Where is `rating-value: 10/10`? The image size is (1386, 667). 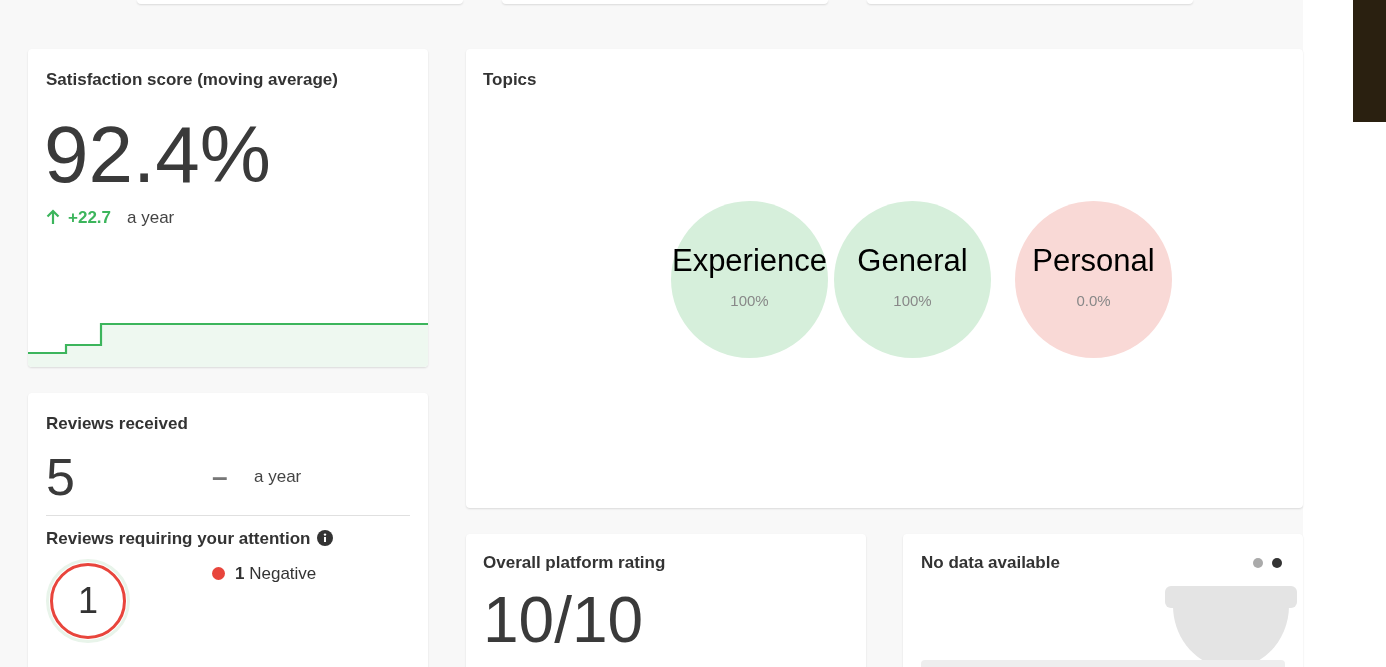
rating-value: 10/10 is located at coordinates (564, 619).